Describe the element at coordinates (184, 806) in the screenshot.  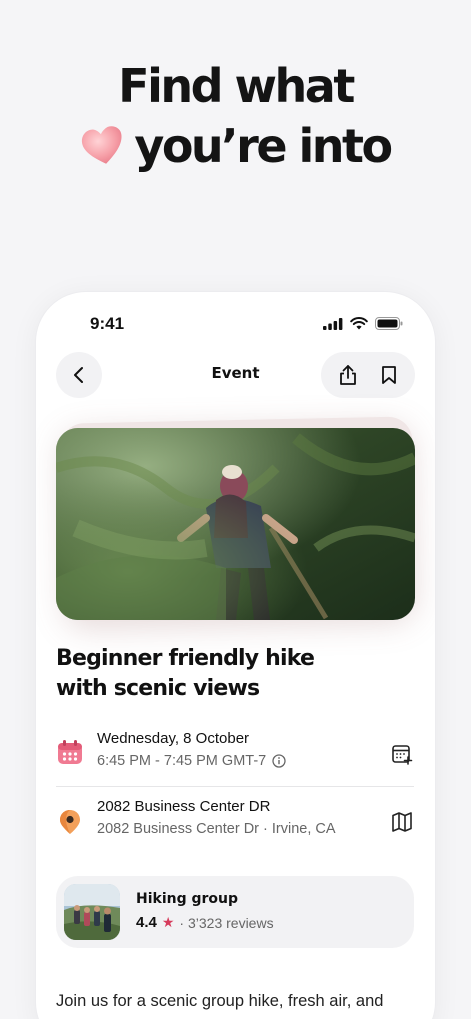
I see `location-name: 2082 Business Center DR` at that location.